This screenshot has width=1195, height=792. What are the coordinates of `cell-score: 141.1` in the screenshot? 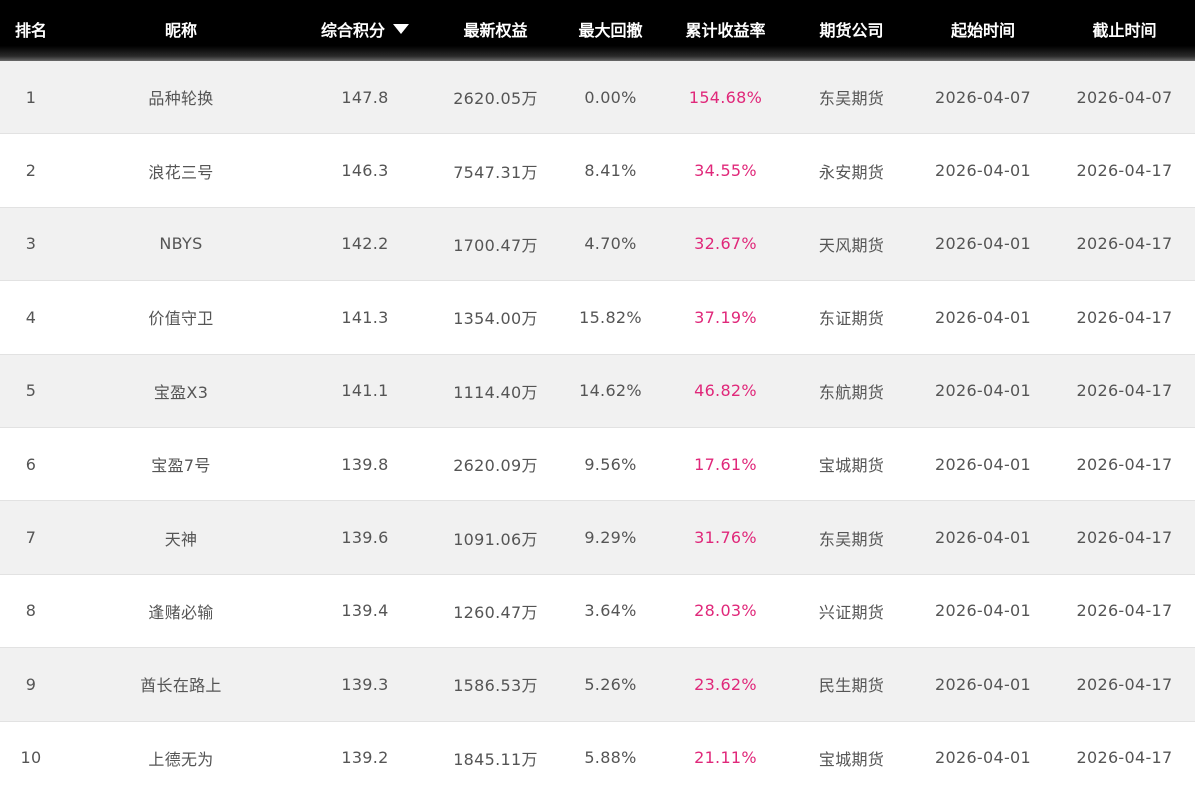 It's located at (365, 391).